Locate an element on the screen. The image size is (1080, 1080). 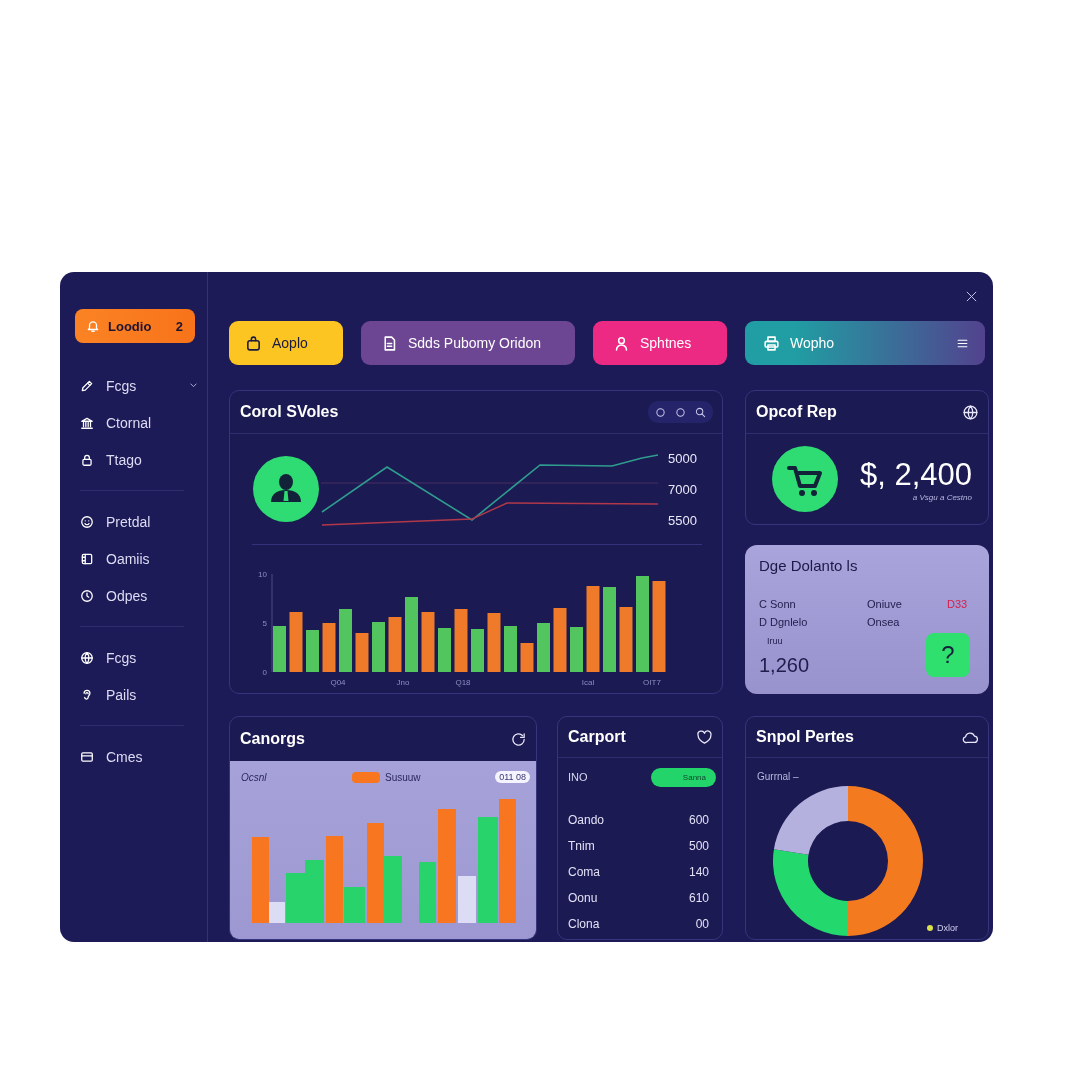
action-button: Sdds Pubomy Oridon is located at coordinates (468, 343).